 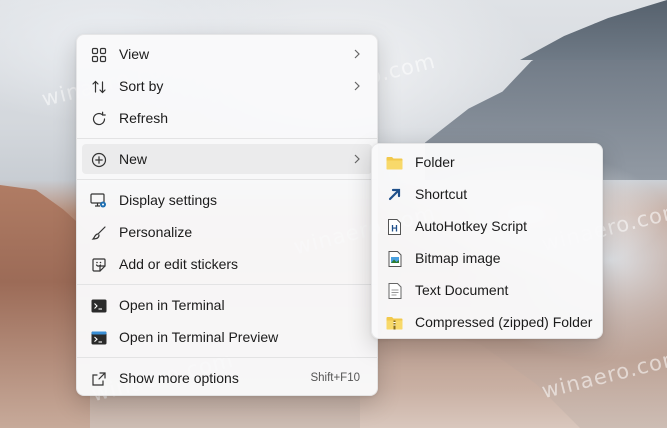 I want to click on menu-item-open-in-terminal: Open in Terminal, so click(x=227, y=305).